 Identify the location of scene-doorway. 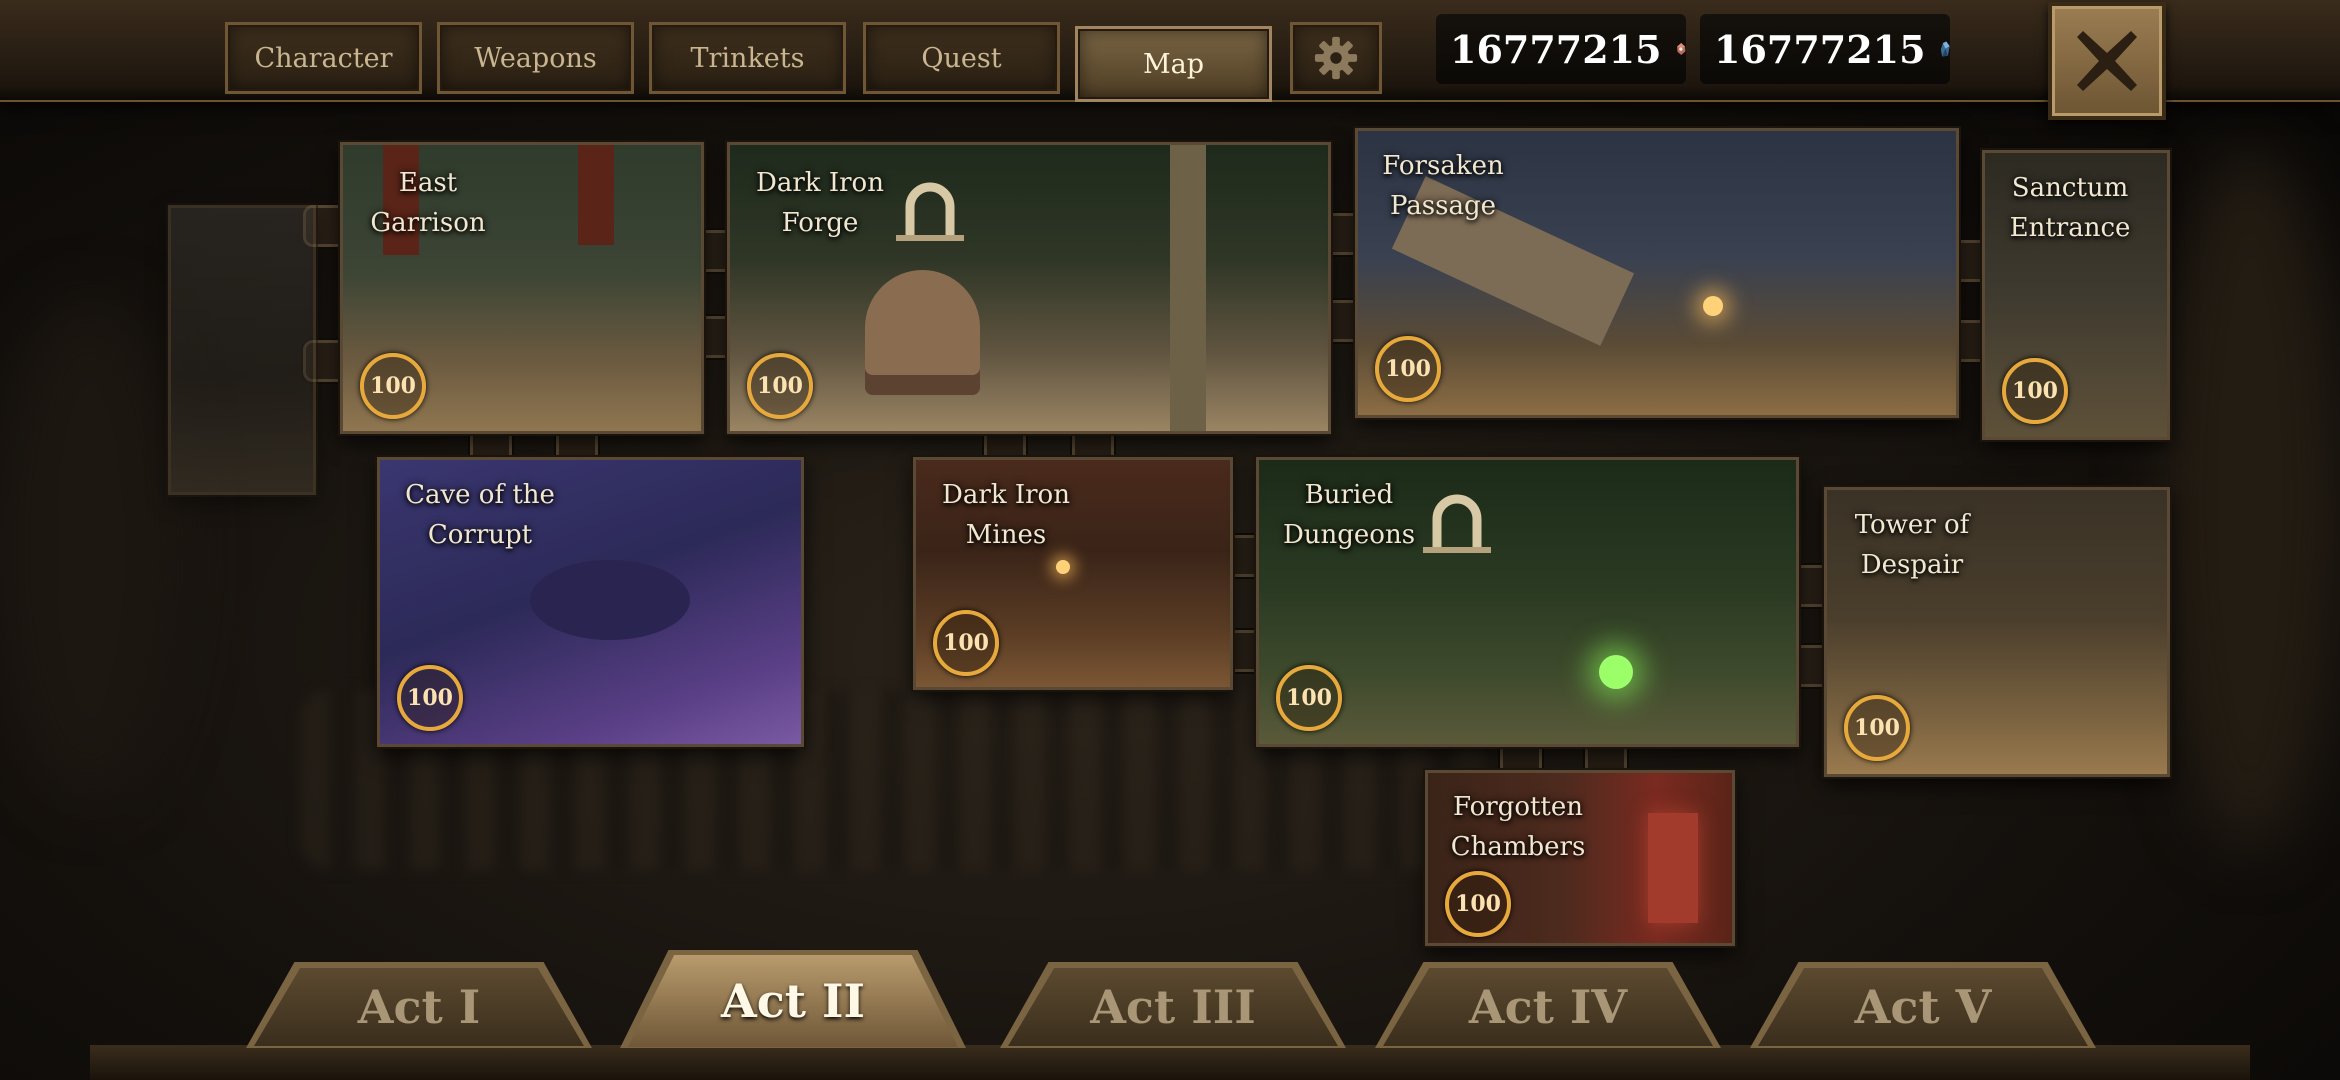
(1673, 868).